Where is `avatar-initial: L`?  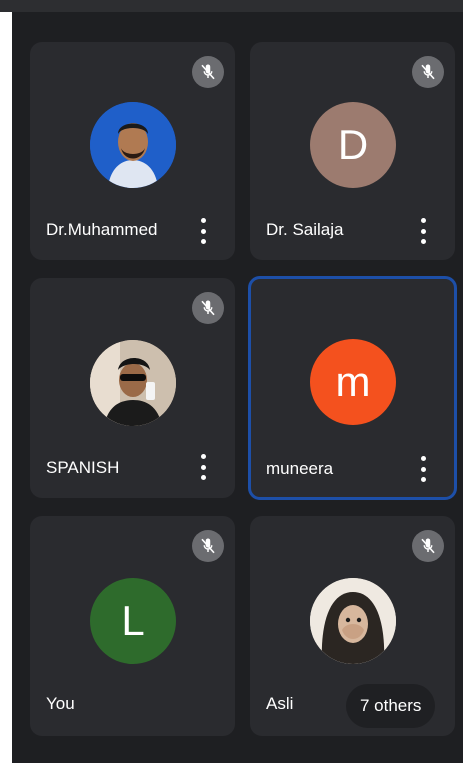
avatar-initial: L is located at coordinates (133, 621).